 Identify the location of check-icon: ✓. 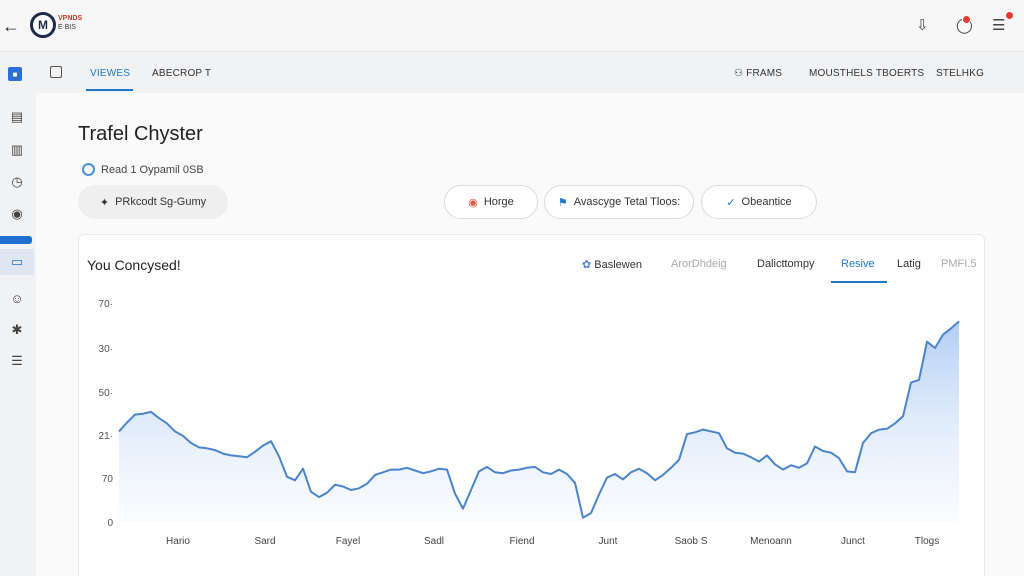
(731, 202).